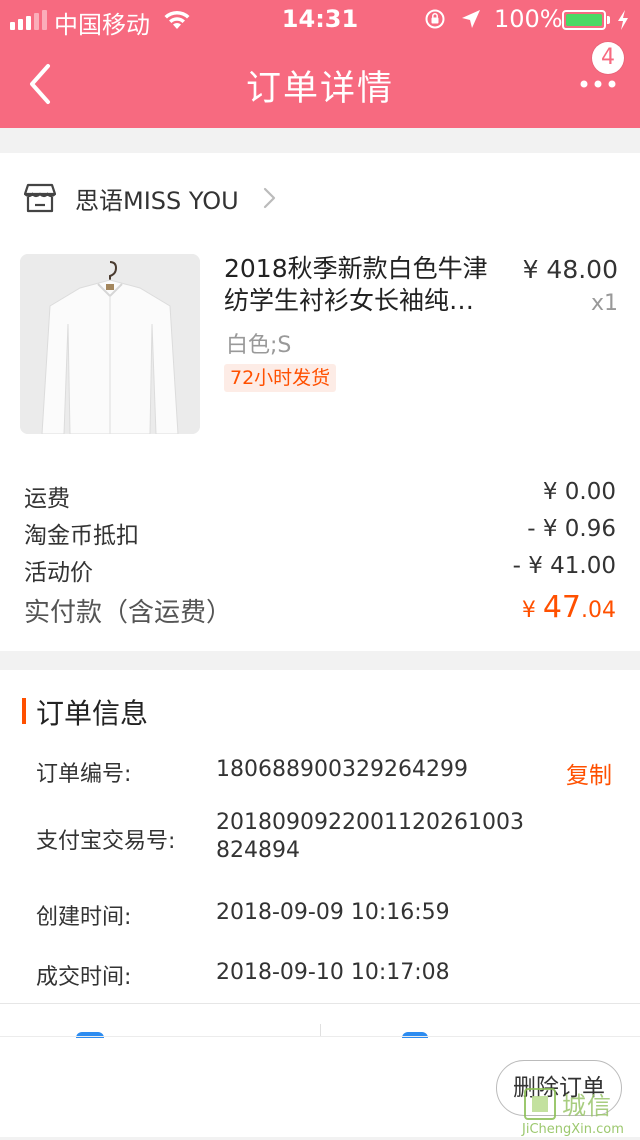  I want to click on fee-row-shipping: 运费 ¥ 0.00, so click(320, 495).